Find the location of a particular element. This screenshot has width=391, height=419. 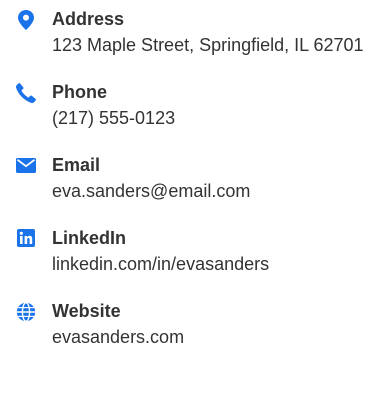

contact-item-phone: Phone (217) 555-0123 is located at coordinates (195, 107).